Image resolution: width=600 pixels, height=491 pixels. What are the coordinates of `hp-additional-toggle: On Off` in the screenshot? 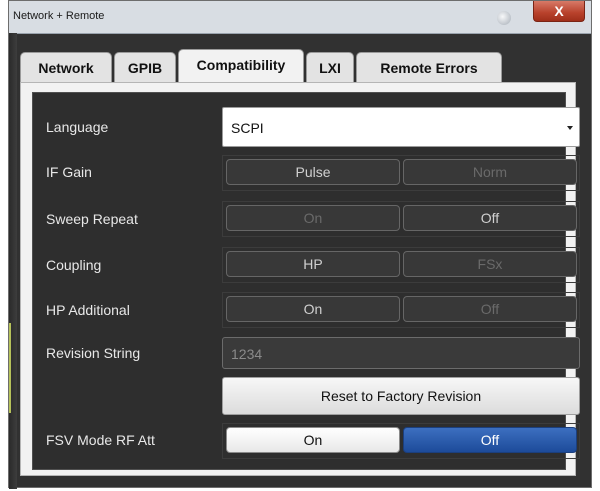 It's located at (401, 310).